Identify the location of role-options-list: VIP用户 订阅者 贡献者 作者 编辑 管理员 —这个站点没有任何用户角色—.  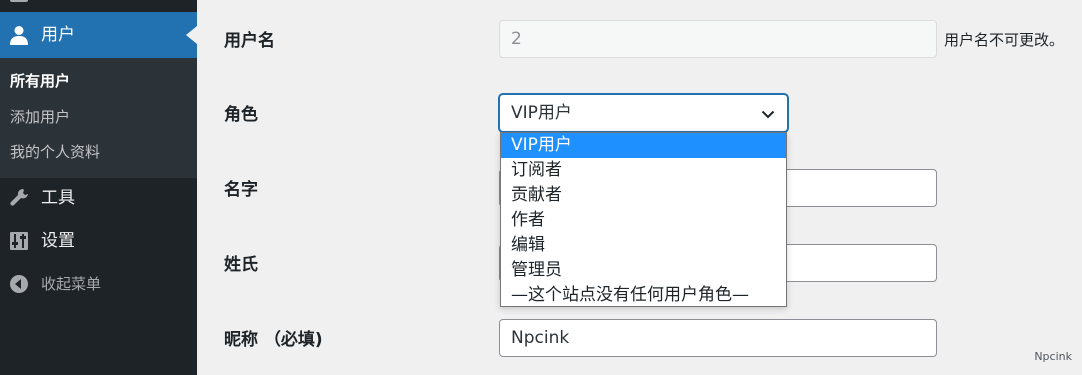
(643, 219).